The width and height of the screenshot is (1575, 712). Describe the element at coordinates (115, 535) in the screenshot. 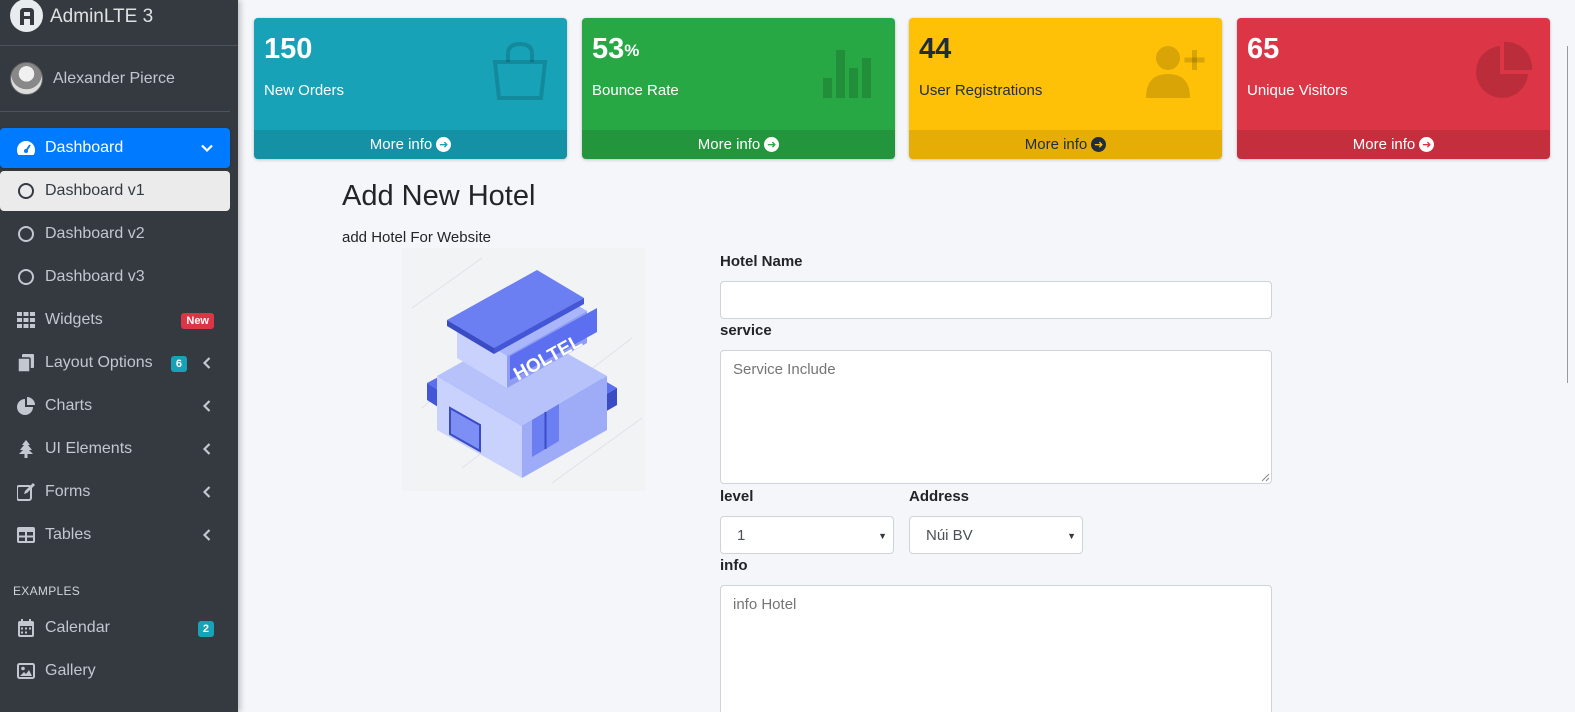

I see `sidebar-item-tables: Tables` at that location.